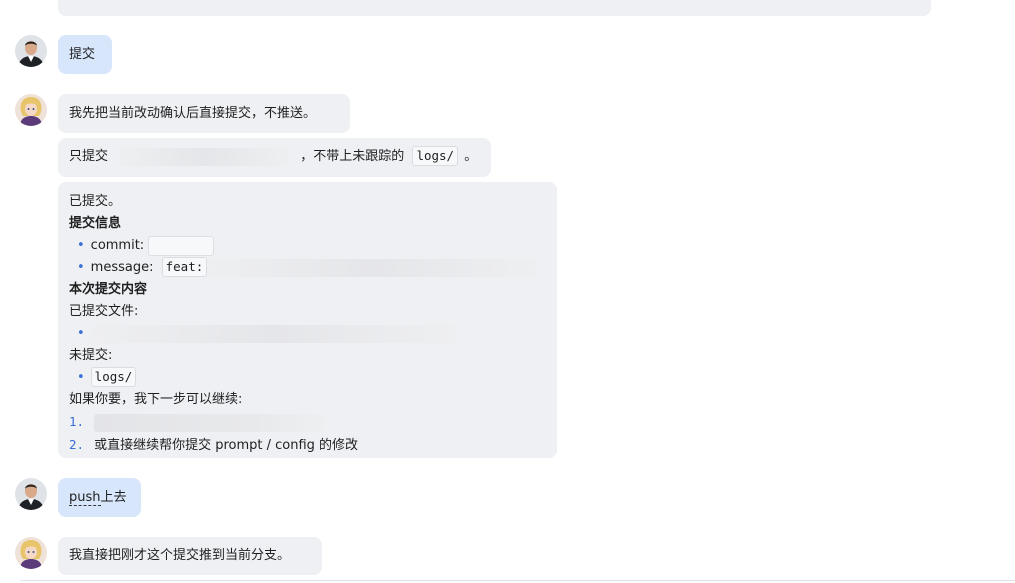  I want to click on assistant-message-bubble: 只提交 ，不带上未跟踪的 logs/ 。, so click(274, 157).